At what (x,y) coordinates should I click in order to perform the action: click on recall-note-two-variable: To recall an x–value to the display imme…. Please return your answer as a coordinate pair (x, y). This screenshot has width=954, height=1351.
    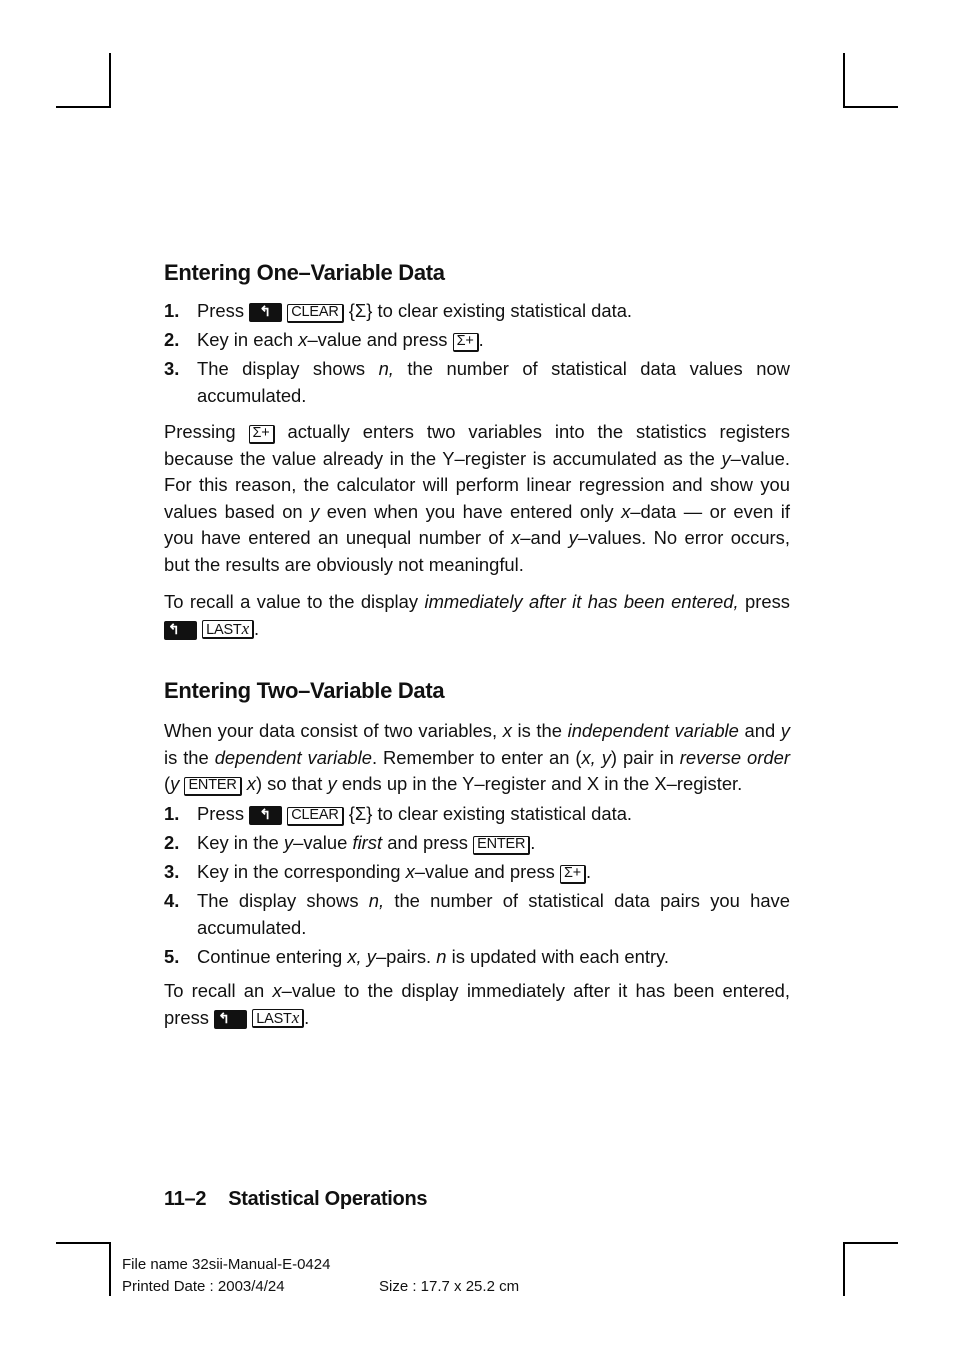
    Looking at the image, I should click on (477, 1004).